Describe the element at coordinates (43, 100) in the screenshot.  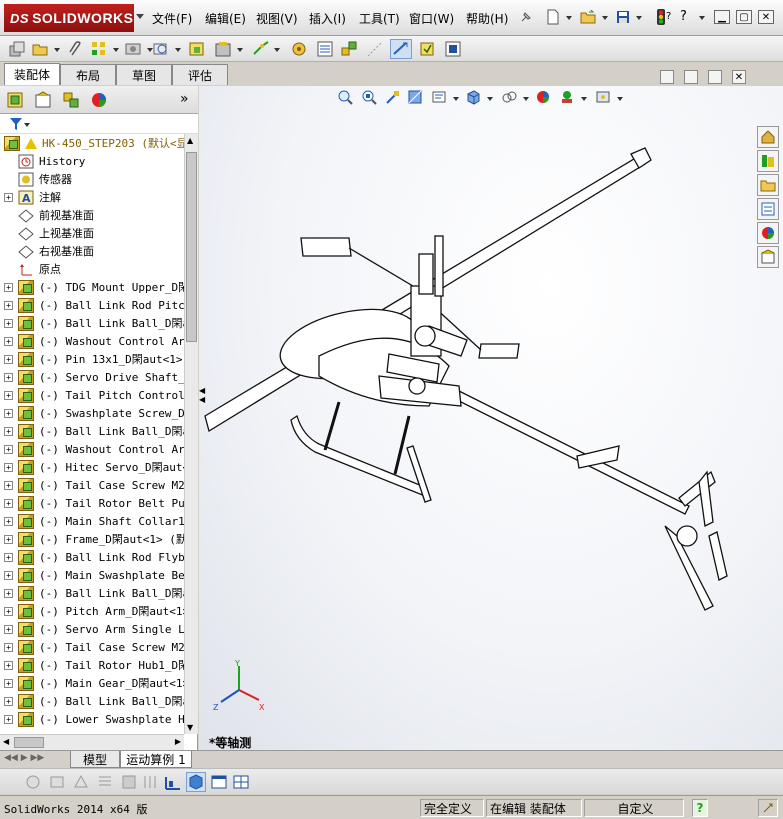
I see `property-manager-tab-icon` at that location.